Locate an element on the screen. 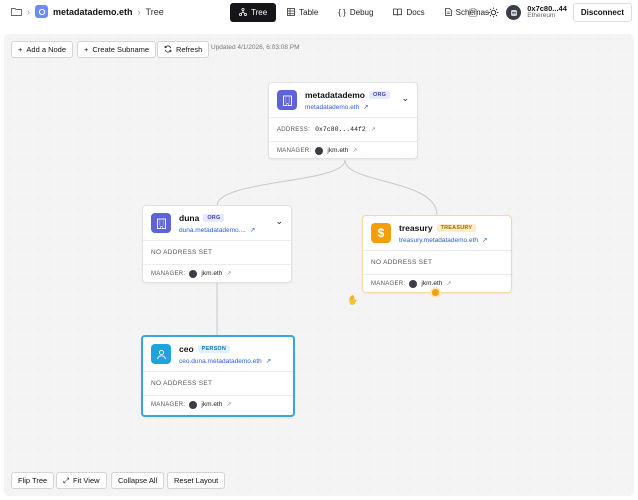 The image size is (638, 500). node-header: metadatademo ORG metadatademo.eth ↗ ⌄ is located at coordinates (343, 100).